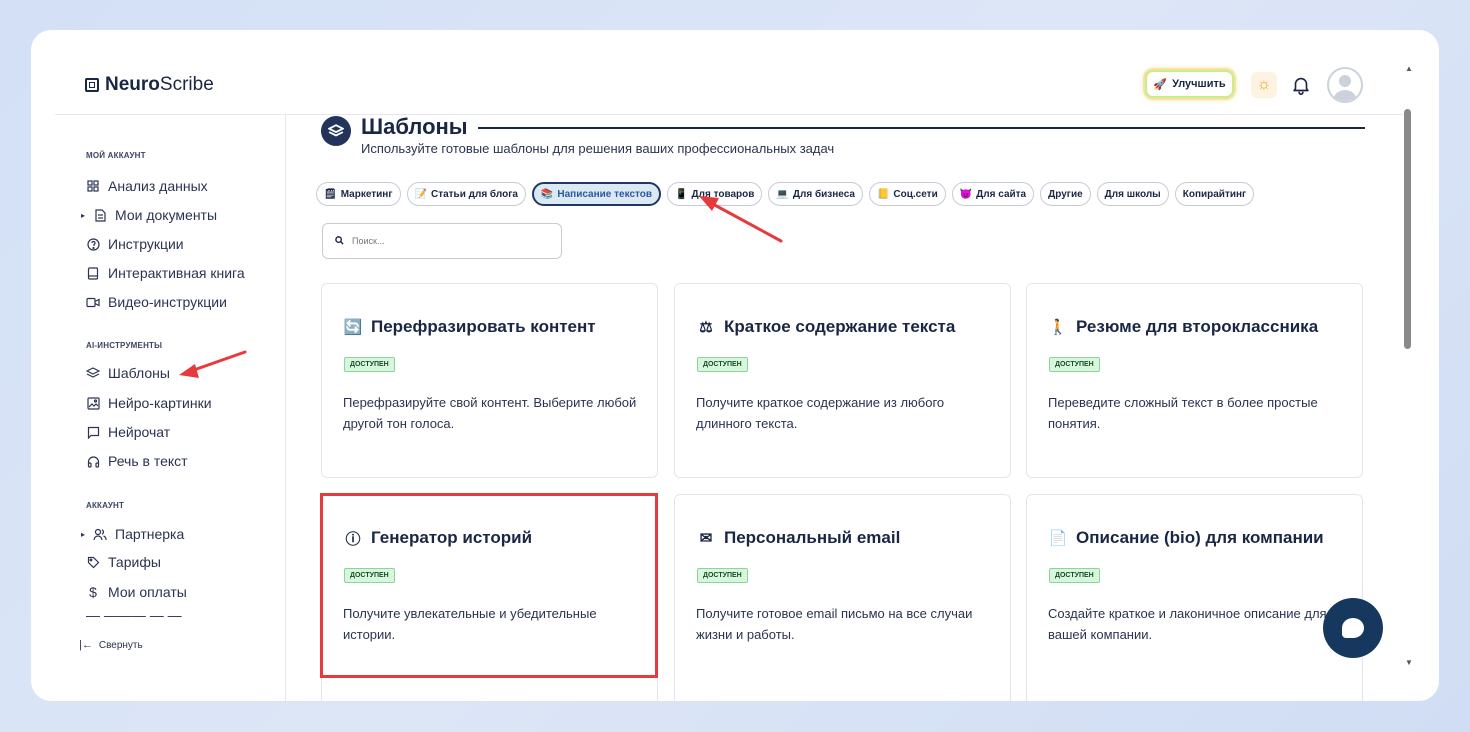  Describe the element at coordinates (547, 194) in the screenshot. I see `books-icon: 📚` at that location.